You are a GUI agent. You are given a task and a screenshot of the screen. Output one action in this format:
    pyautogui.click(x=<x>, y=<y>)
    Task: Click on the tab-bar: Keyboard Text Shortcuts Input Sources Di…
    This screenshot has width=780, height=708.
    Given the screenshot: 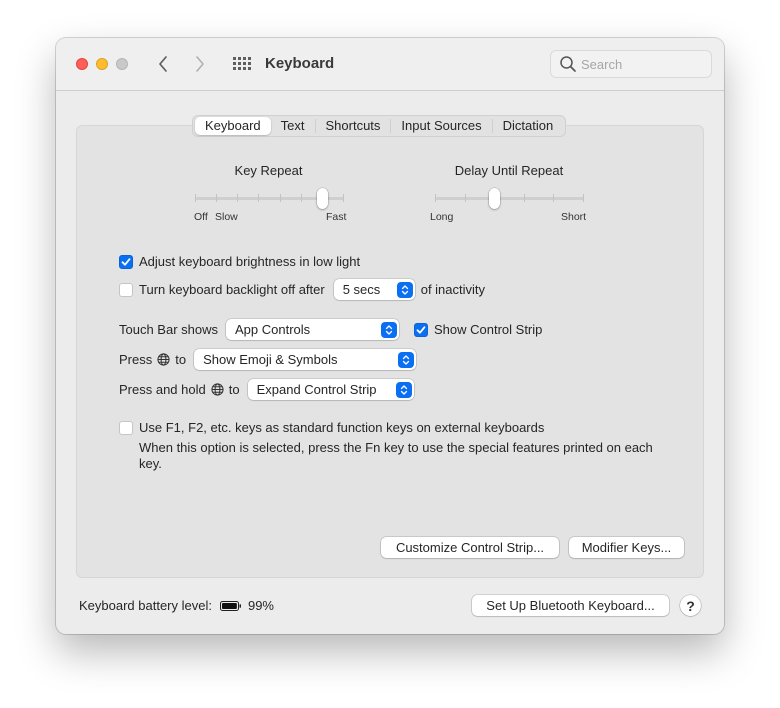 What is the action you would take?
    pyautogui.click(x=379, y=126)
    